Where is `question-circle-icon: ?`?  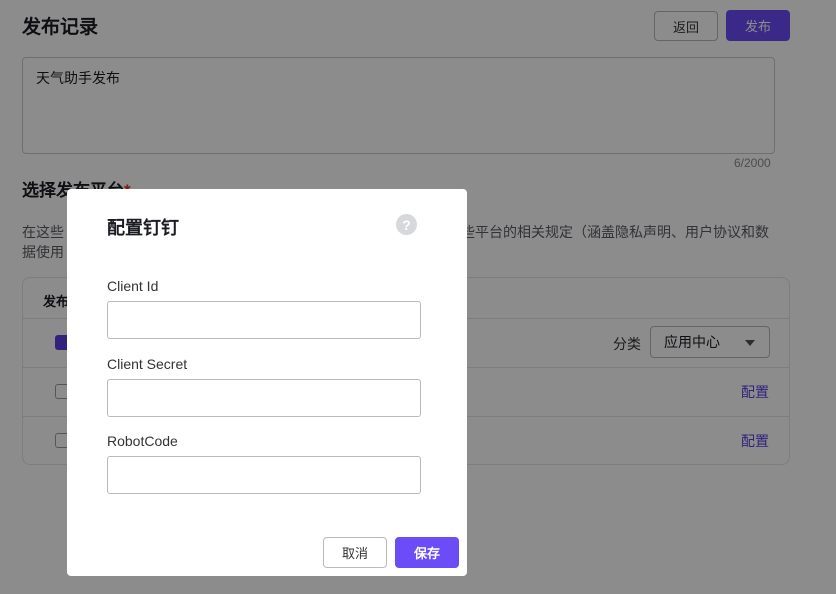 question-circle-icon: ? is located at coordinates (406, 224).